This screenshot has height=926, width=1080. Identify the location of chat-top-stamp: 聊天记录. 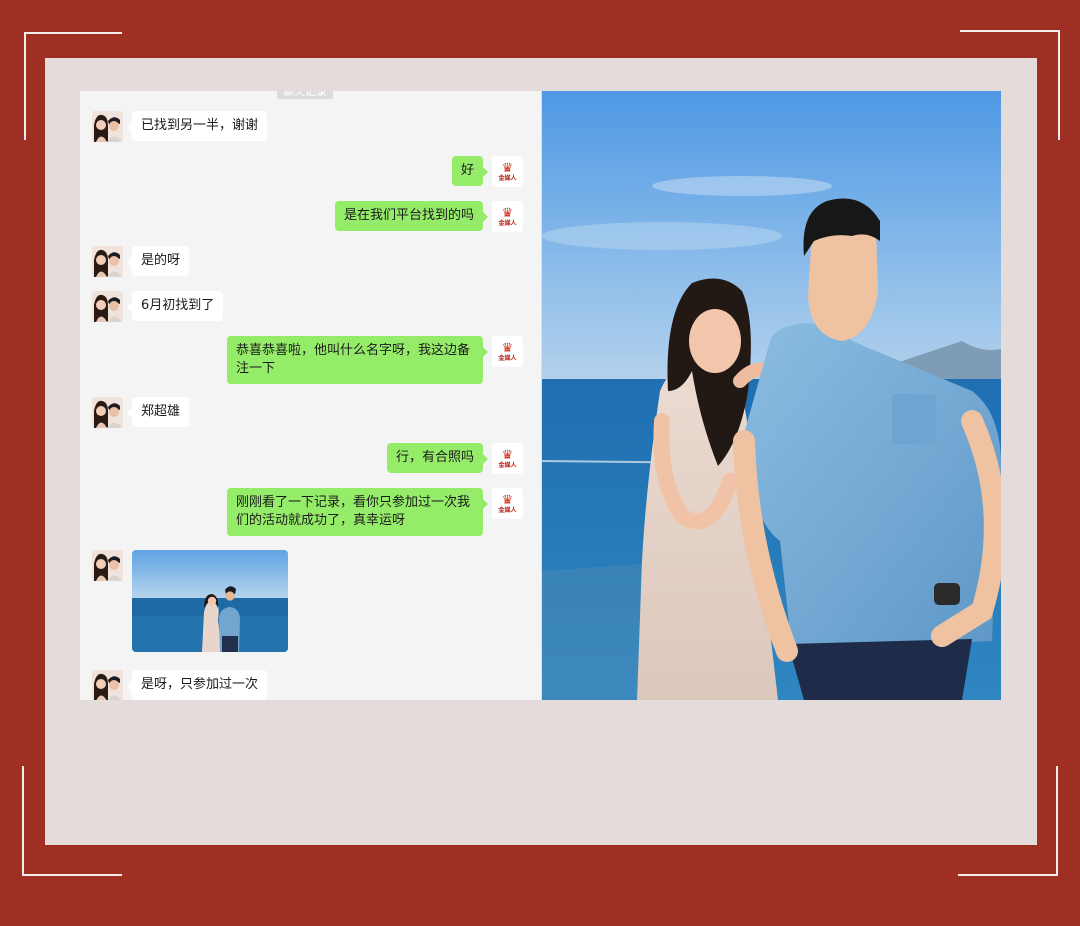
(305, 95).